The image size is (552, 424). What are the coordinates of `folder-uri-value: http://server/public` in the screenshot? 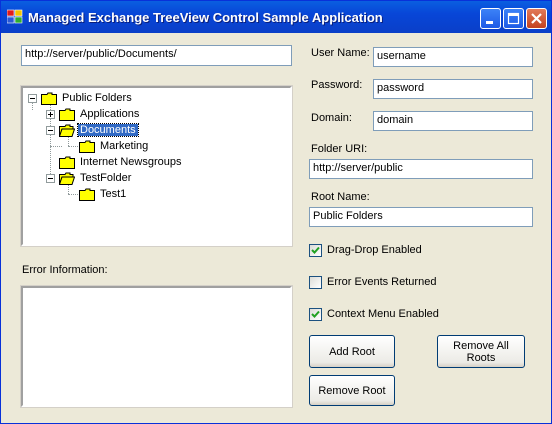 It's located at (358, 168).